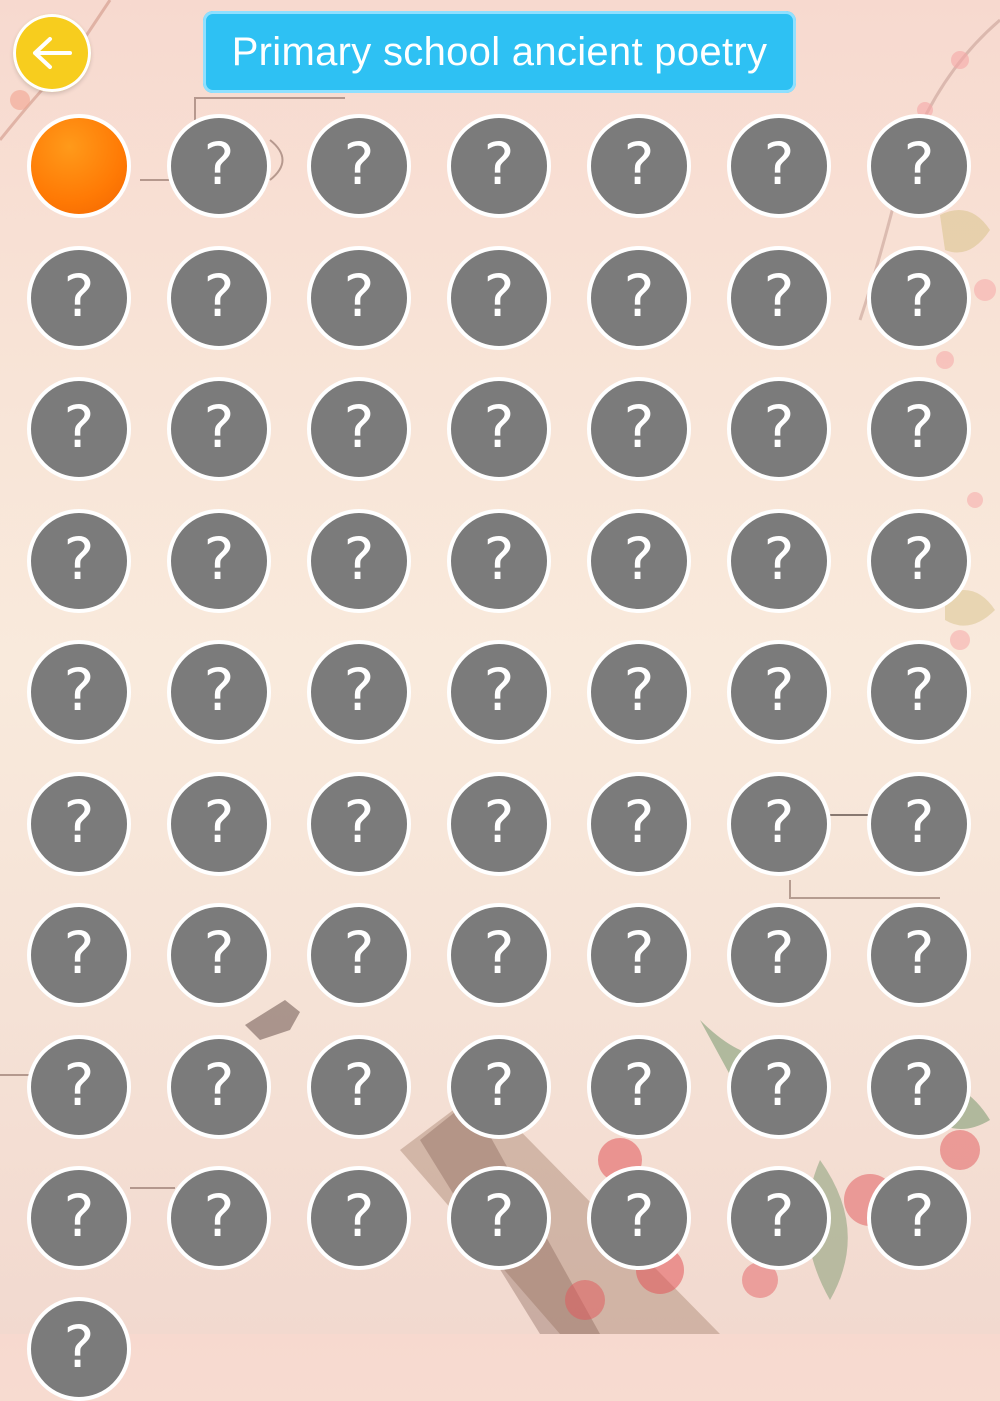 This screenshot has height=1401, width=1000. Describe the element at coordinates (79, 166) in the screenshot. I see `level-button-current` at that location.